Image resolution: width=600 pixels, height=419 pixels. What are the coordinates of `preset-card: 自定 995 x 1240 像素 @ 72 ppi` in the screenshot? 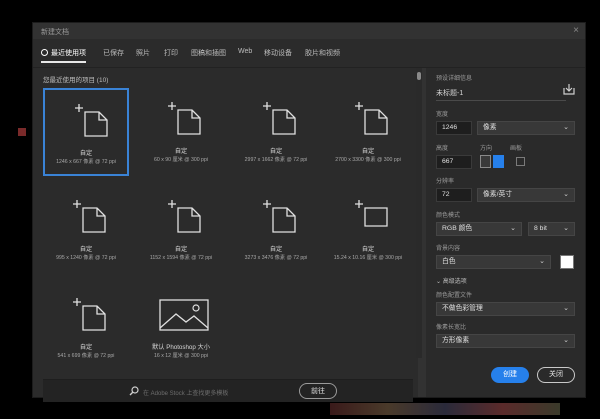 It's located at (86, 230).